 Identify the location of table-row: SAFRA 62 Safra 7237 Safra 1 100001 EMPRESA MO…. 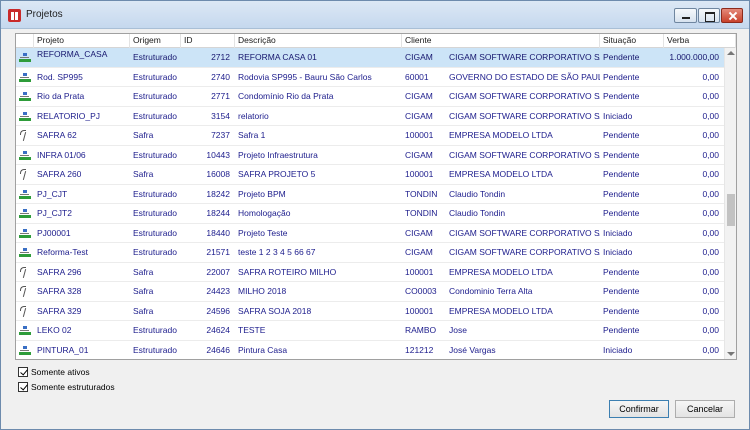
(370, 136).